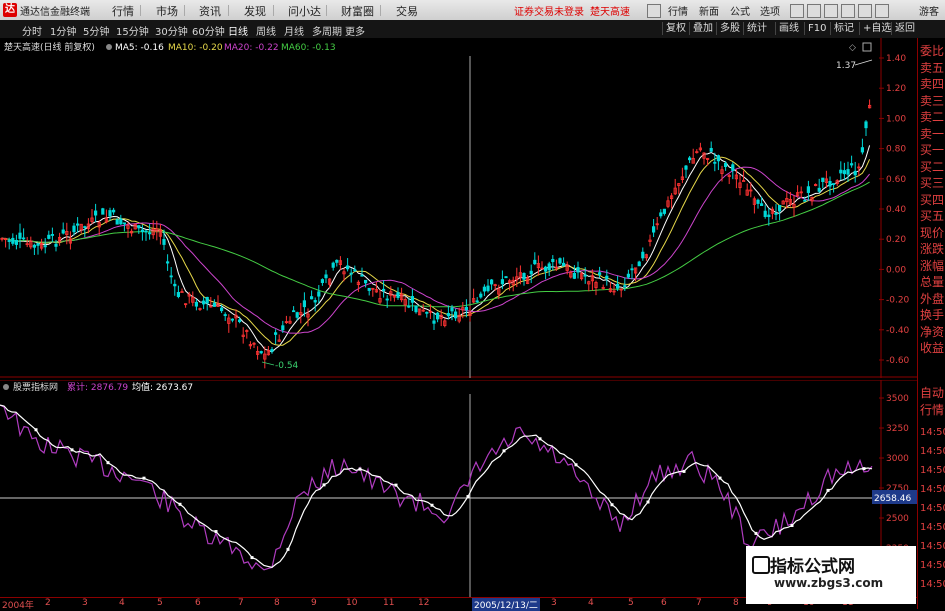 The image size is (945, 611). Describe the element at coordinates (882, 11) in the screenshot. I see `maximize-icon` at that location.